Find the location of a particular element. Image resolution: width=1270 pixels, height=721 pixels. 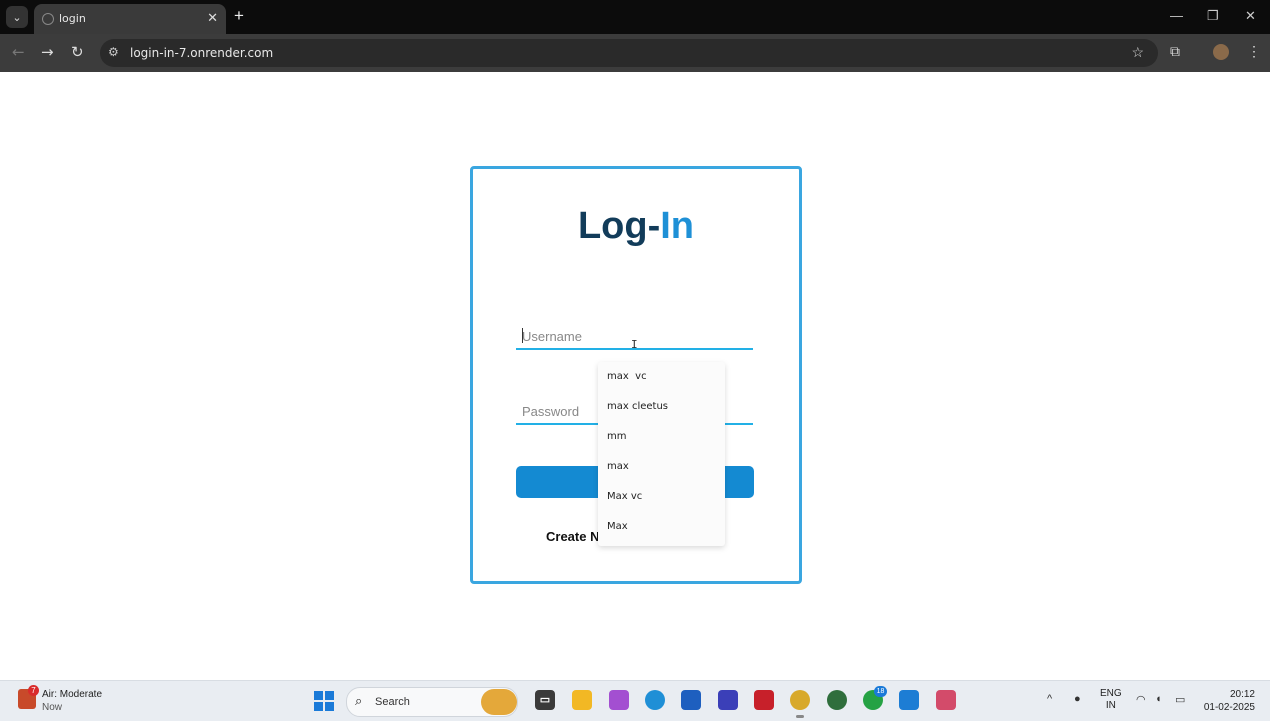

more-menu-icon: ⋮ is located at coordinates (1254, 51).